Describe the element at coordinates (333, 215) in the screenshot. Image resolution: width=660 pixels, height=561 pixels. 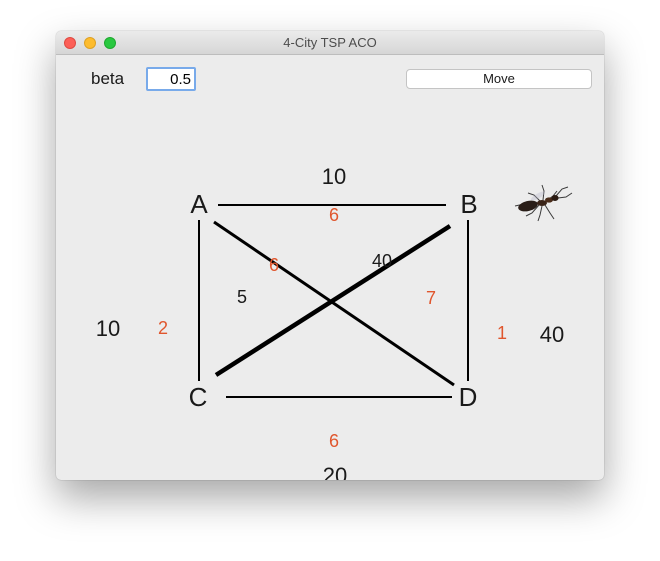
I see `distance-ab: 6` at that location.